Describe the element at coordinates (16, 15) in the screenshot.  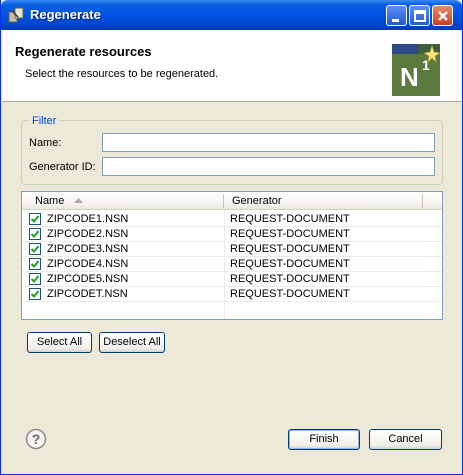
I see `app-icon` at that location.